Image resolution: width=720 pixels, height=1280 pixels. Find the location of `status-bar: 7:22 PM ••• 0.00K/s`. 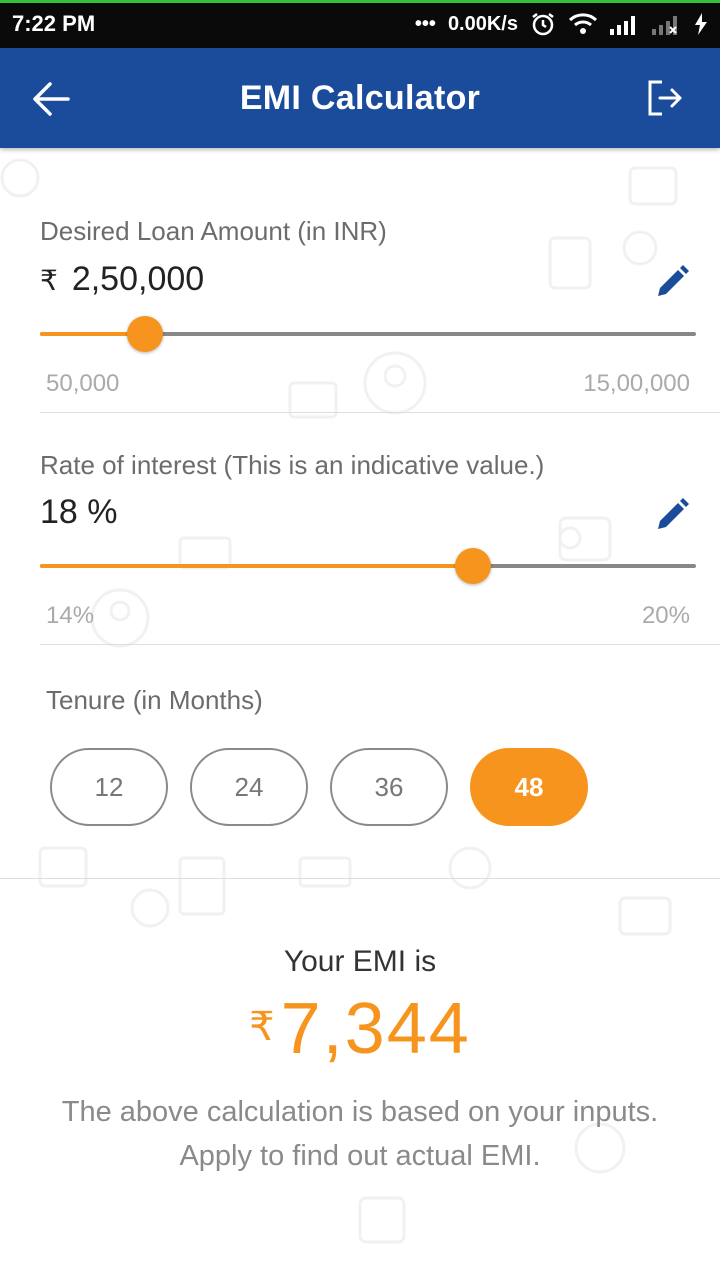

status-bar: 7:22 PM ••• 0.00K/s is located at coordinates (360, 24).